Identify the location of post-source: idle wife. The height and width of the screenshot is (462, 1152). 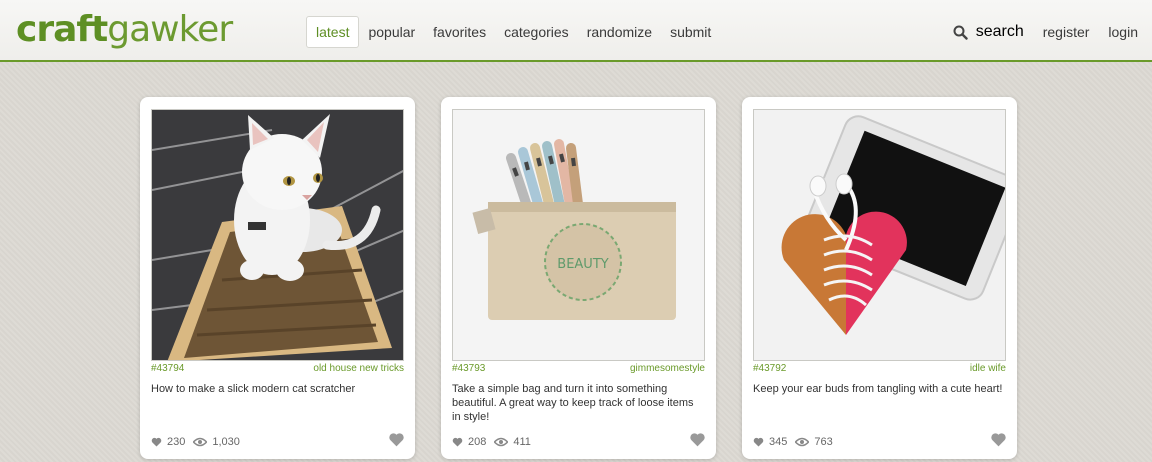
(988, 368).